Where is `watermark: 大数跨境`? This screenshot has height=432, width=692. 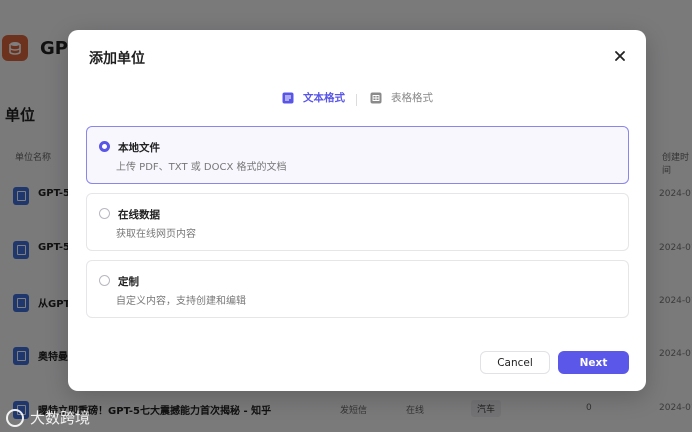
watermark: 大数跨境 is located at coordinates (48, 417).